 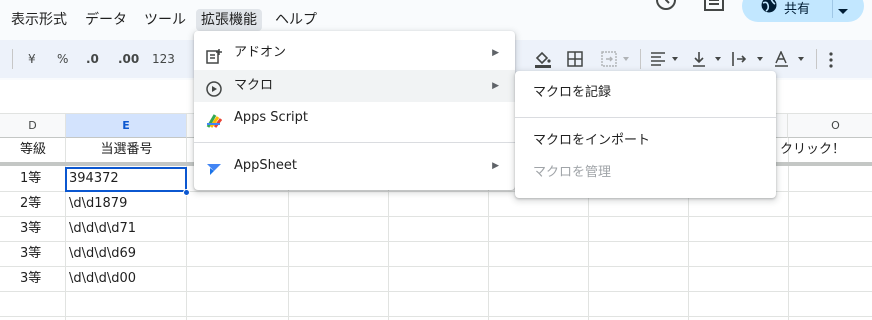 I want to click on menu-item-label: アドオン, so click(x=260, y=52).